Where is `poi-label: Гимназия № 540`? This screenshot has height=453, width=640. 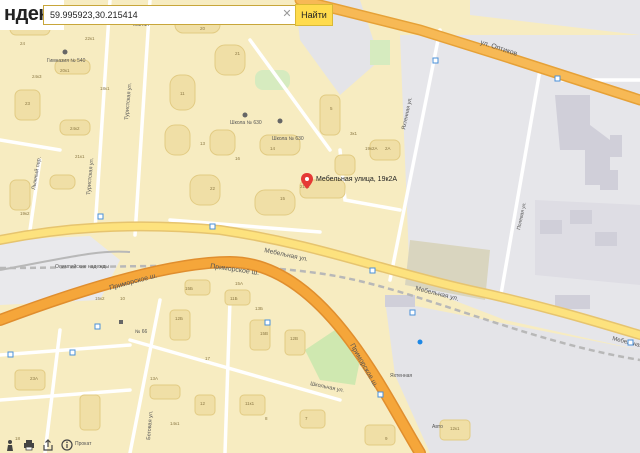
poi-label: Гимназия № 540 is located at coordinates (66, 61).